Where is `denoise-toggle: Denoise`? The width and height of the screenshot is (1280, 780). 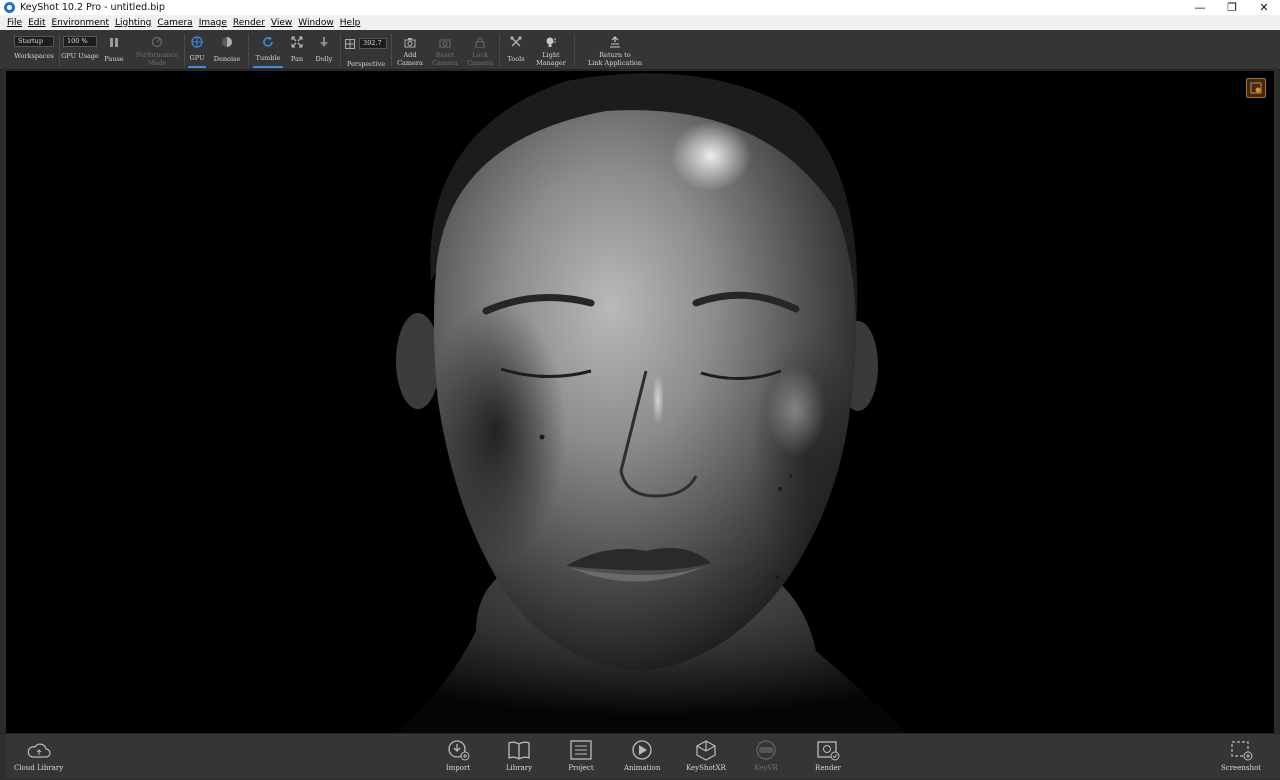
denoise-toggle: Denoise is located at coordinates (227, 50).